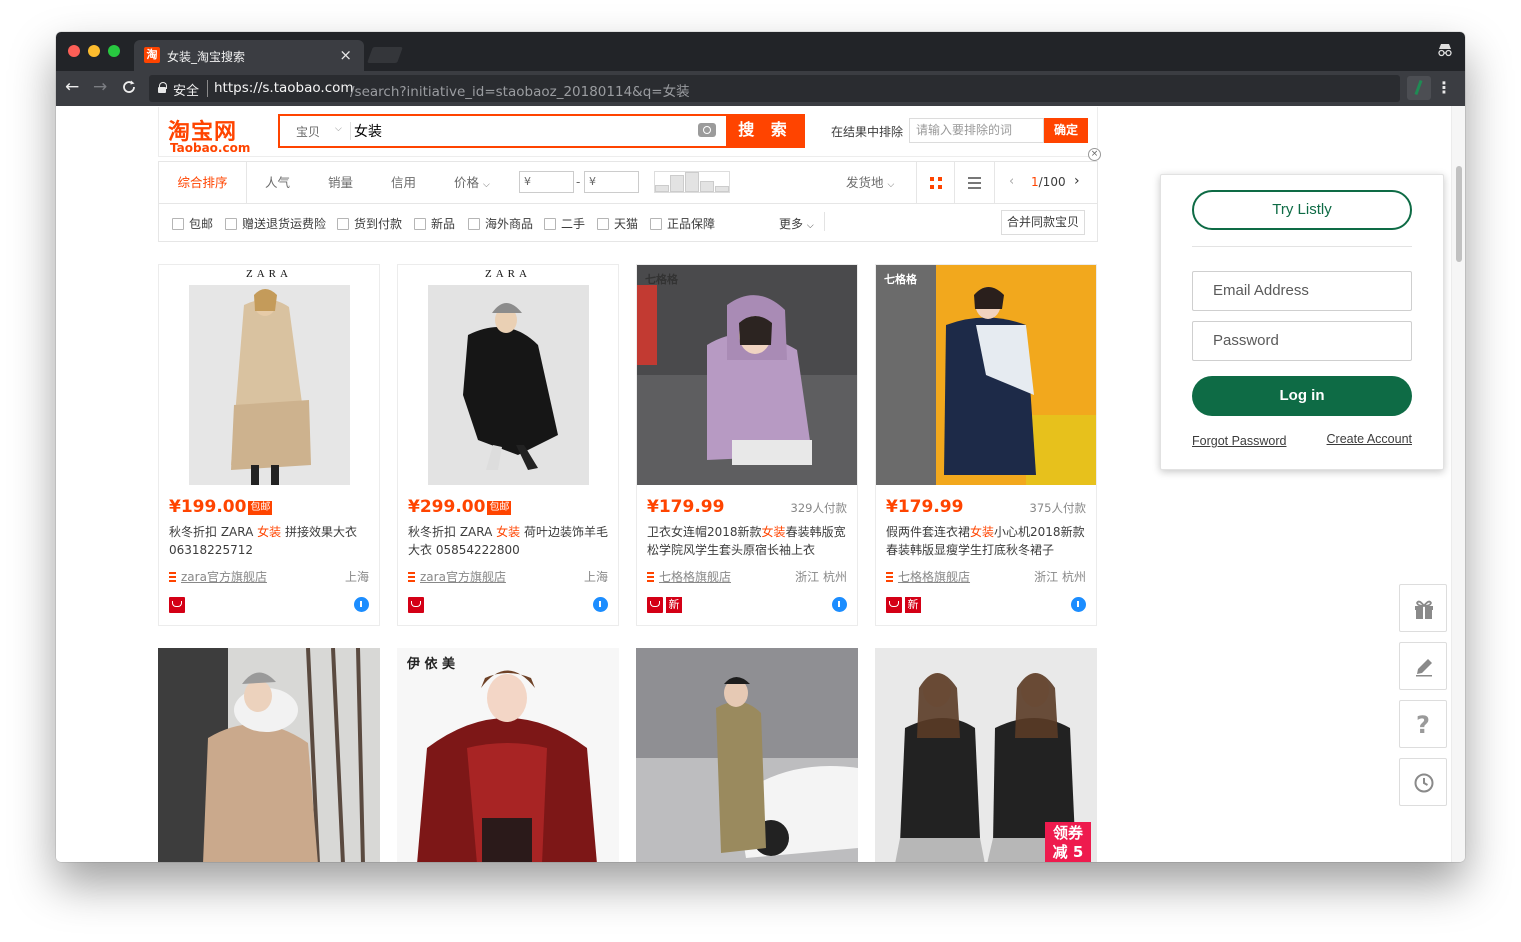 The height and width of the screenshot is (942, 1521). I want to click on page-scrollbar, so click(1458, 484).